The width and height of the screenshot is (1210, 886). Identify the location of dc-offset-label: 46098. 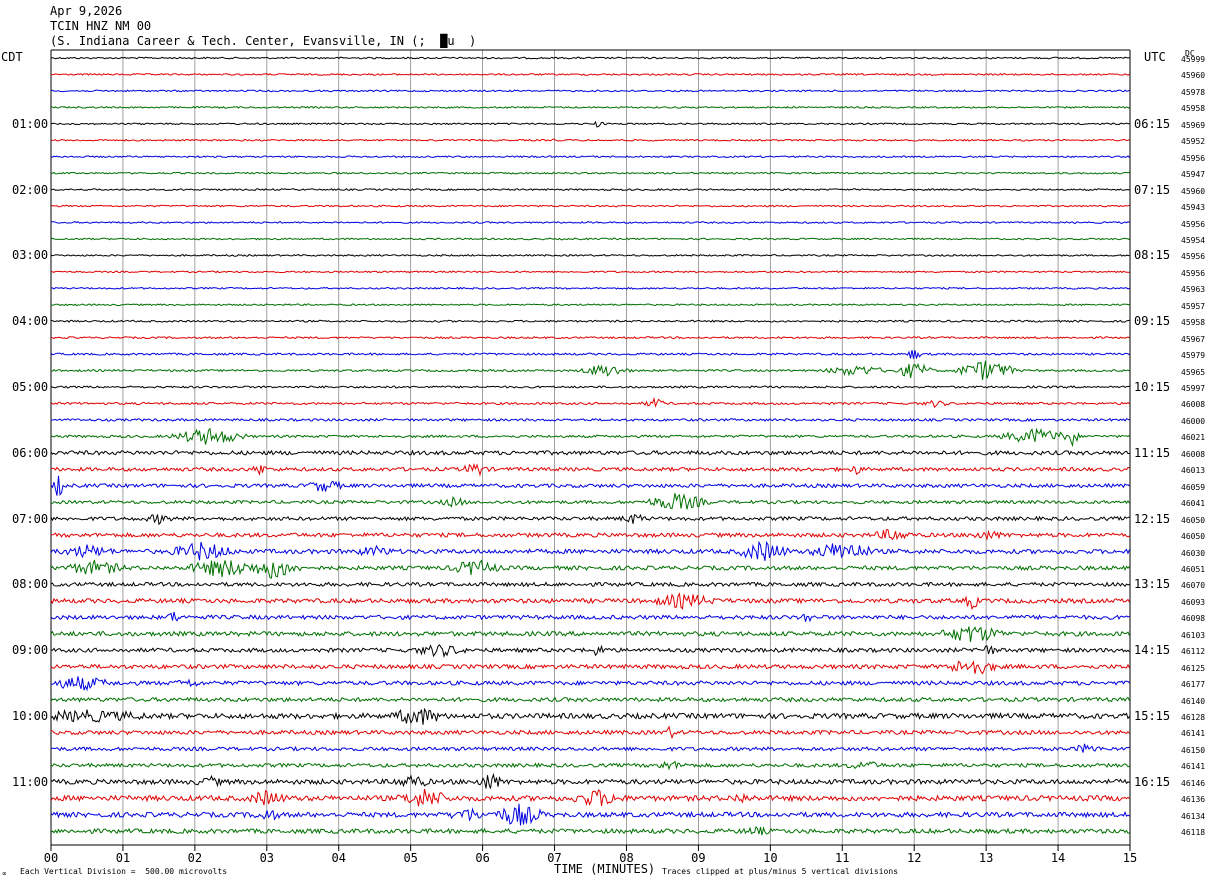
(1193, 619).